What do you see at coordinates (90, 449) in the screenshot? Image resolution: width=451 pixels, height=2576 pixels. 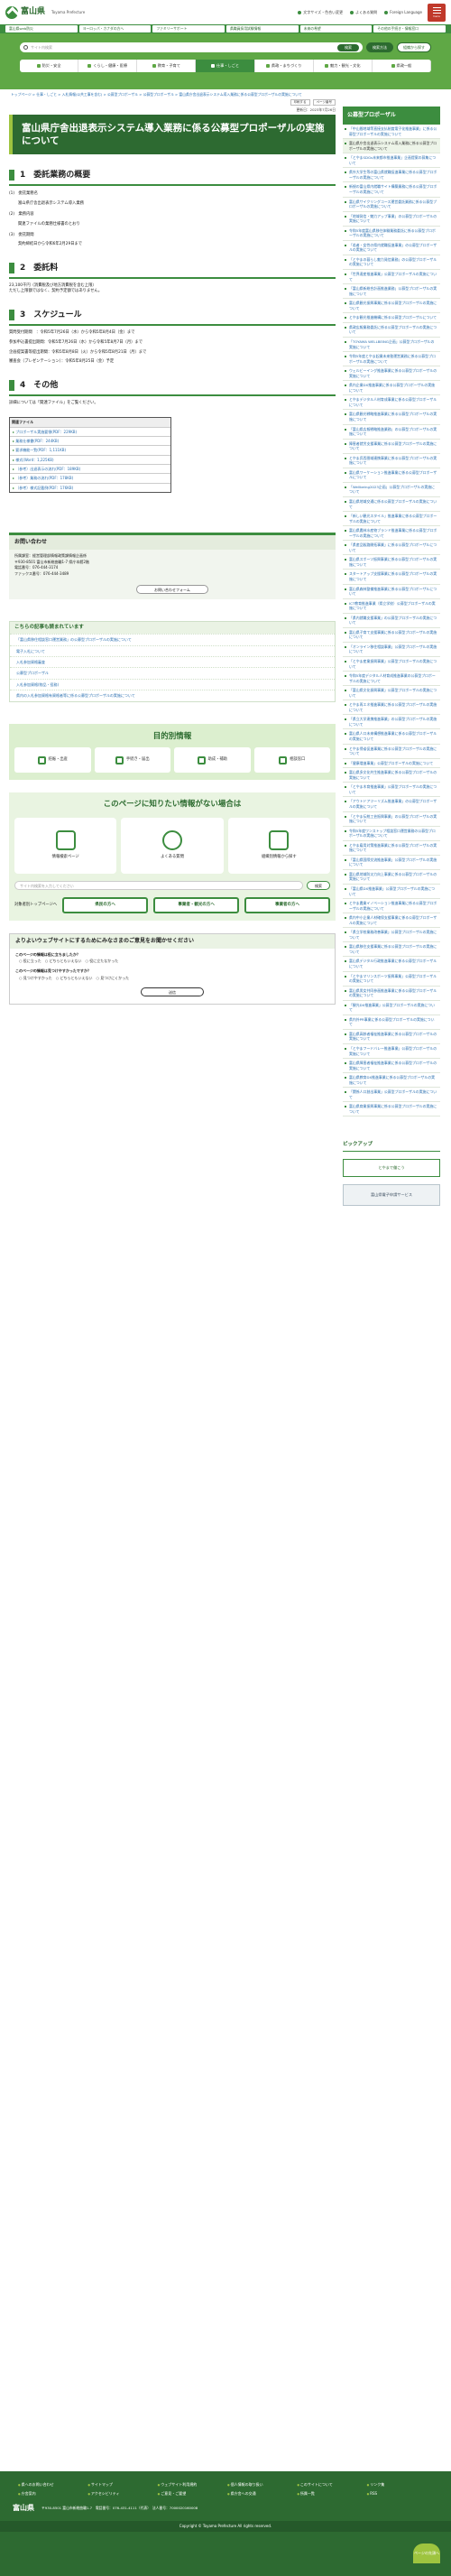 I see `file-link: 要求機能一覧(PDF：1,111KB)` at bounding box center [90, 449].